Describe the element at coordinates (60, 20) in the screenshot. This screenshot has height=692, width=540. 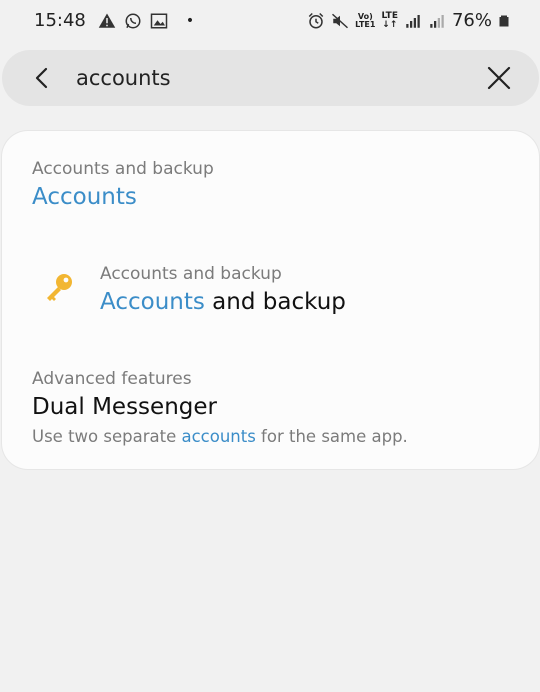
I see `status-time: 15:48` at that location.